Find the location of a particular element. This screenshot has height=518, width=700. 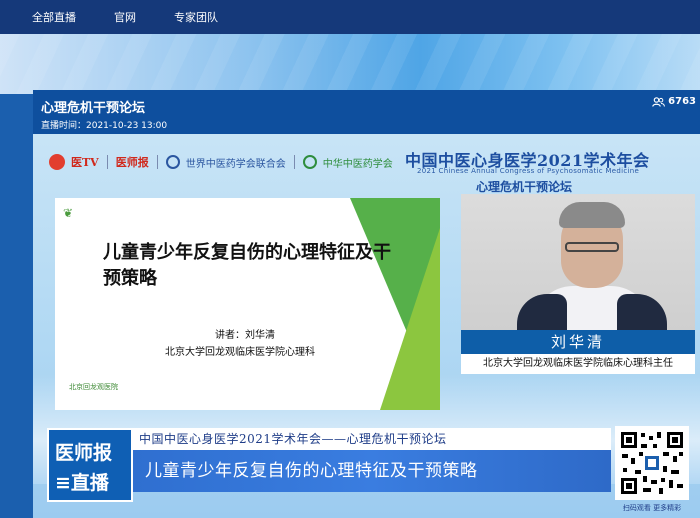

speaker-glasses is located at coordinates (592, 247).